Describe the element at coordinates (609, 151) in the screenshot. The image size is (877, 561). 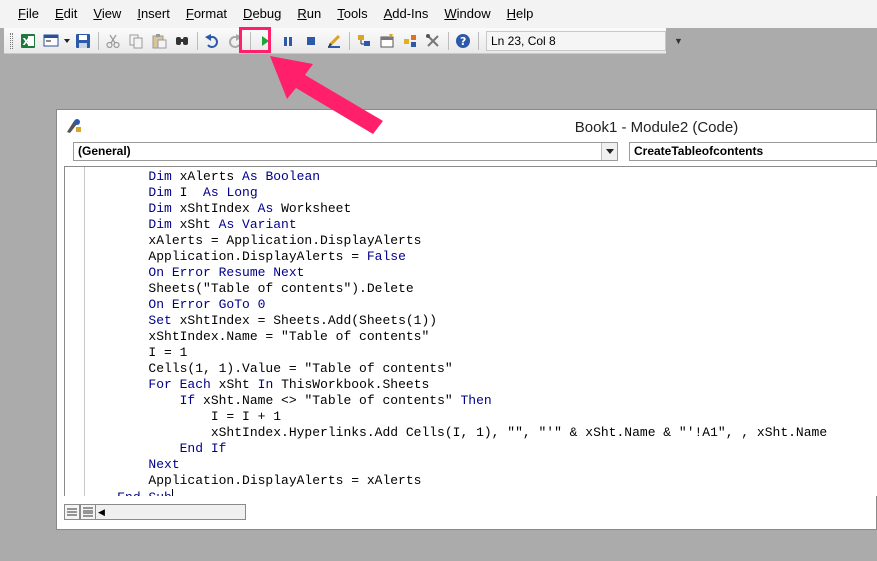
I see `chevron-down-icon` at that location.